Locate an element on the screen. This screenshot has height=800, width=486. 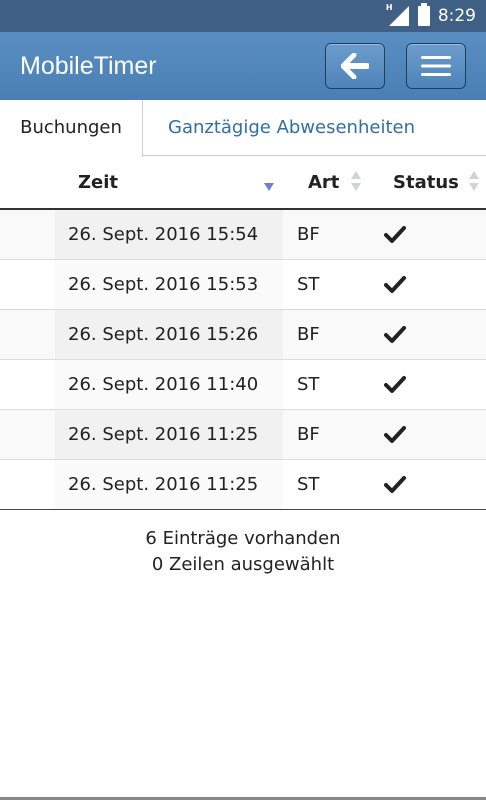
table-row: 26. Sept. 2016 11:25 ST is located at coordinates (243, 485).